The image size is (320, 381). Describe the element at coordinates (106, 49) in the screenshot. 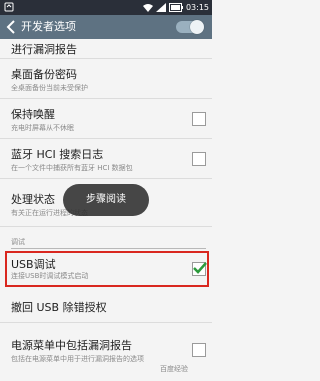

I see `list-item-bug-report: 进行漏洞报告` at that location.